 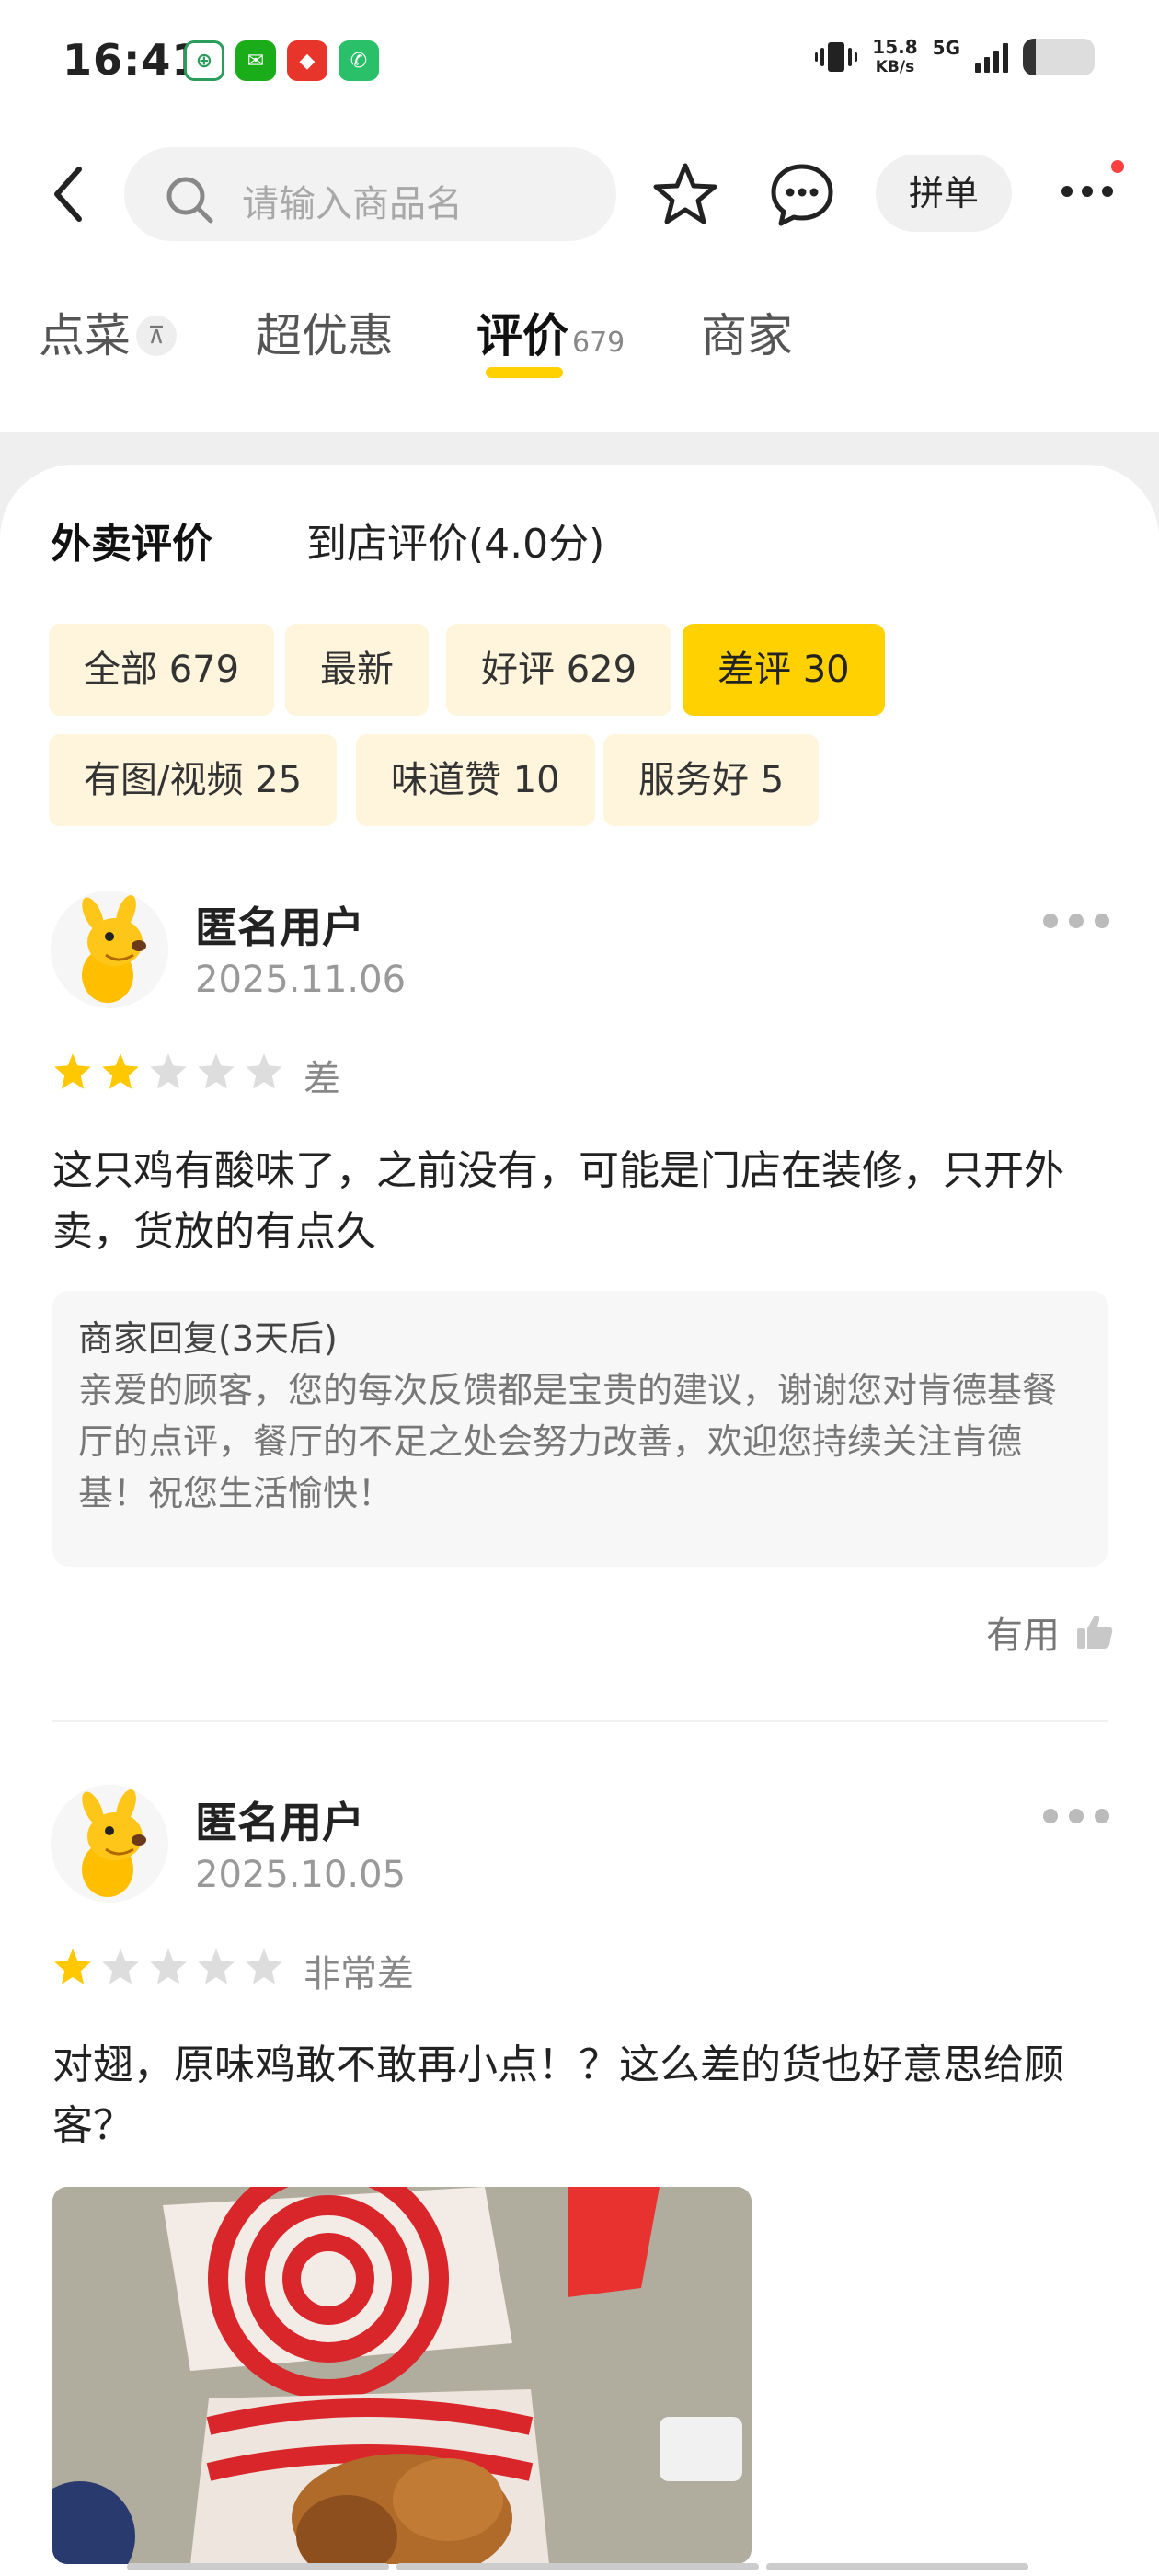 I want to click on review-text: 对翅，原味鸡敢不敢再小点！？这么差的货也好意思给顾客？, so click(x=558, y=2095).